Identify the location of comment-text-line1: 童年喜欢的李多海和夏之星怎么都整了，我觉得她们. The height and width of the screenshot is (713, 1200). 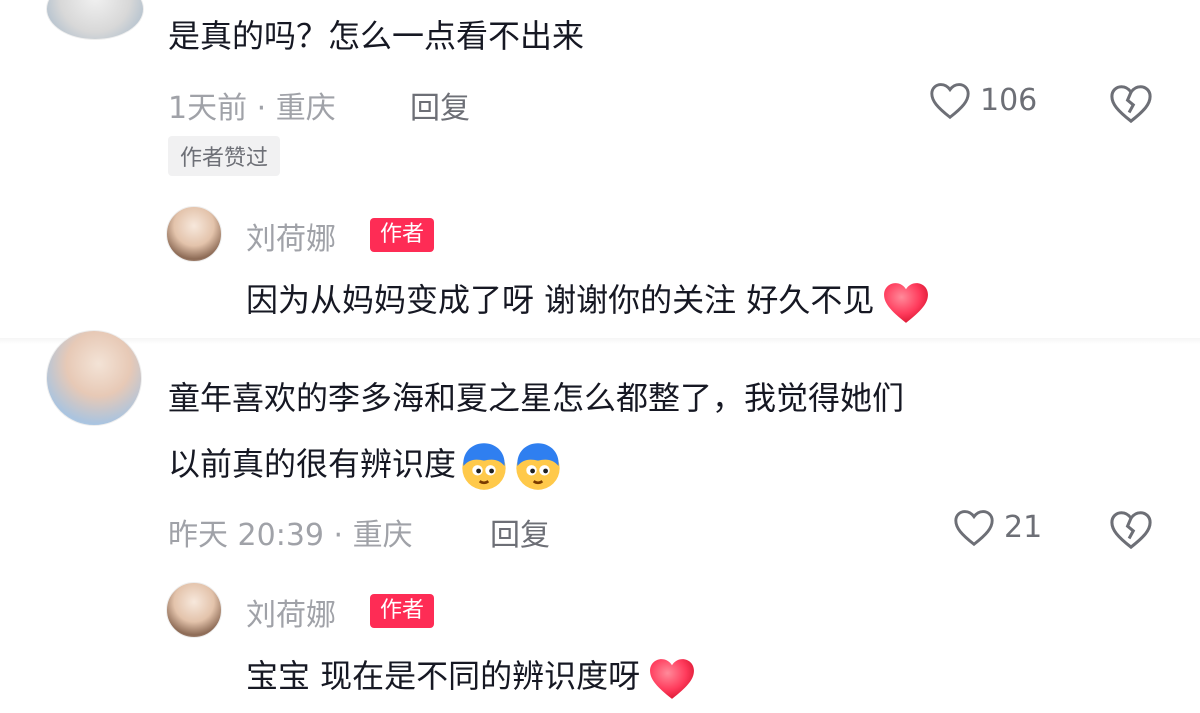
(536, 398).